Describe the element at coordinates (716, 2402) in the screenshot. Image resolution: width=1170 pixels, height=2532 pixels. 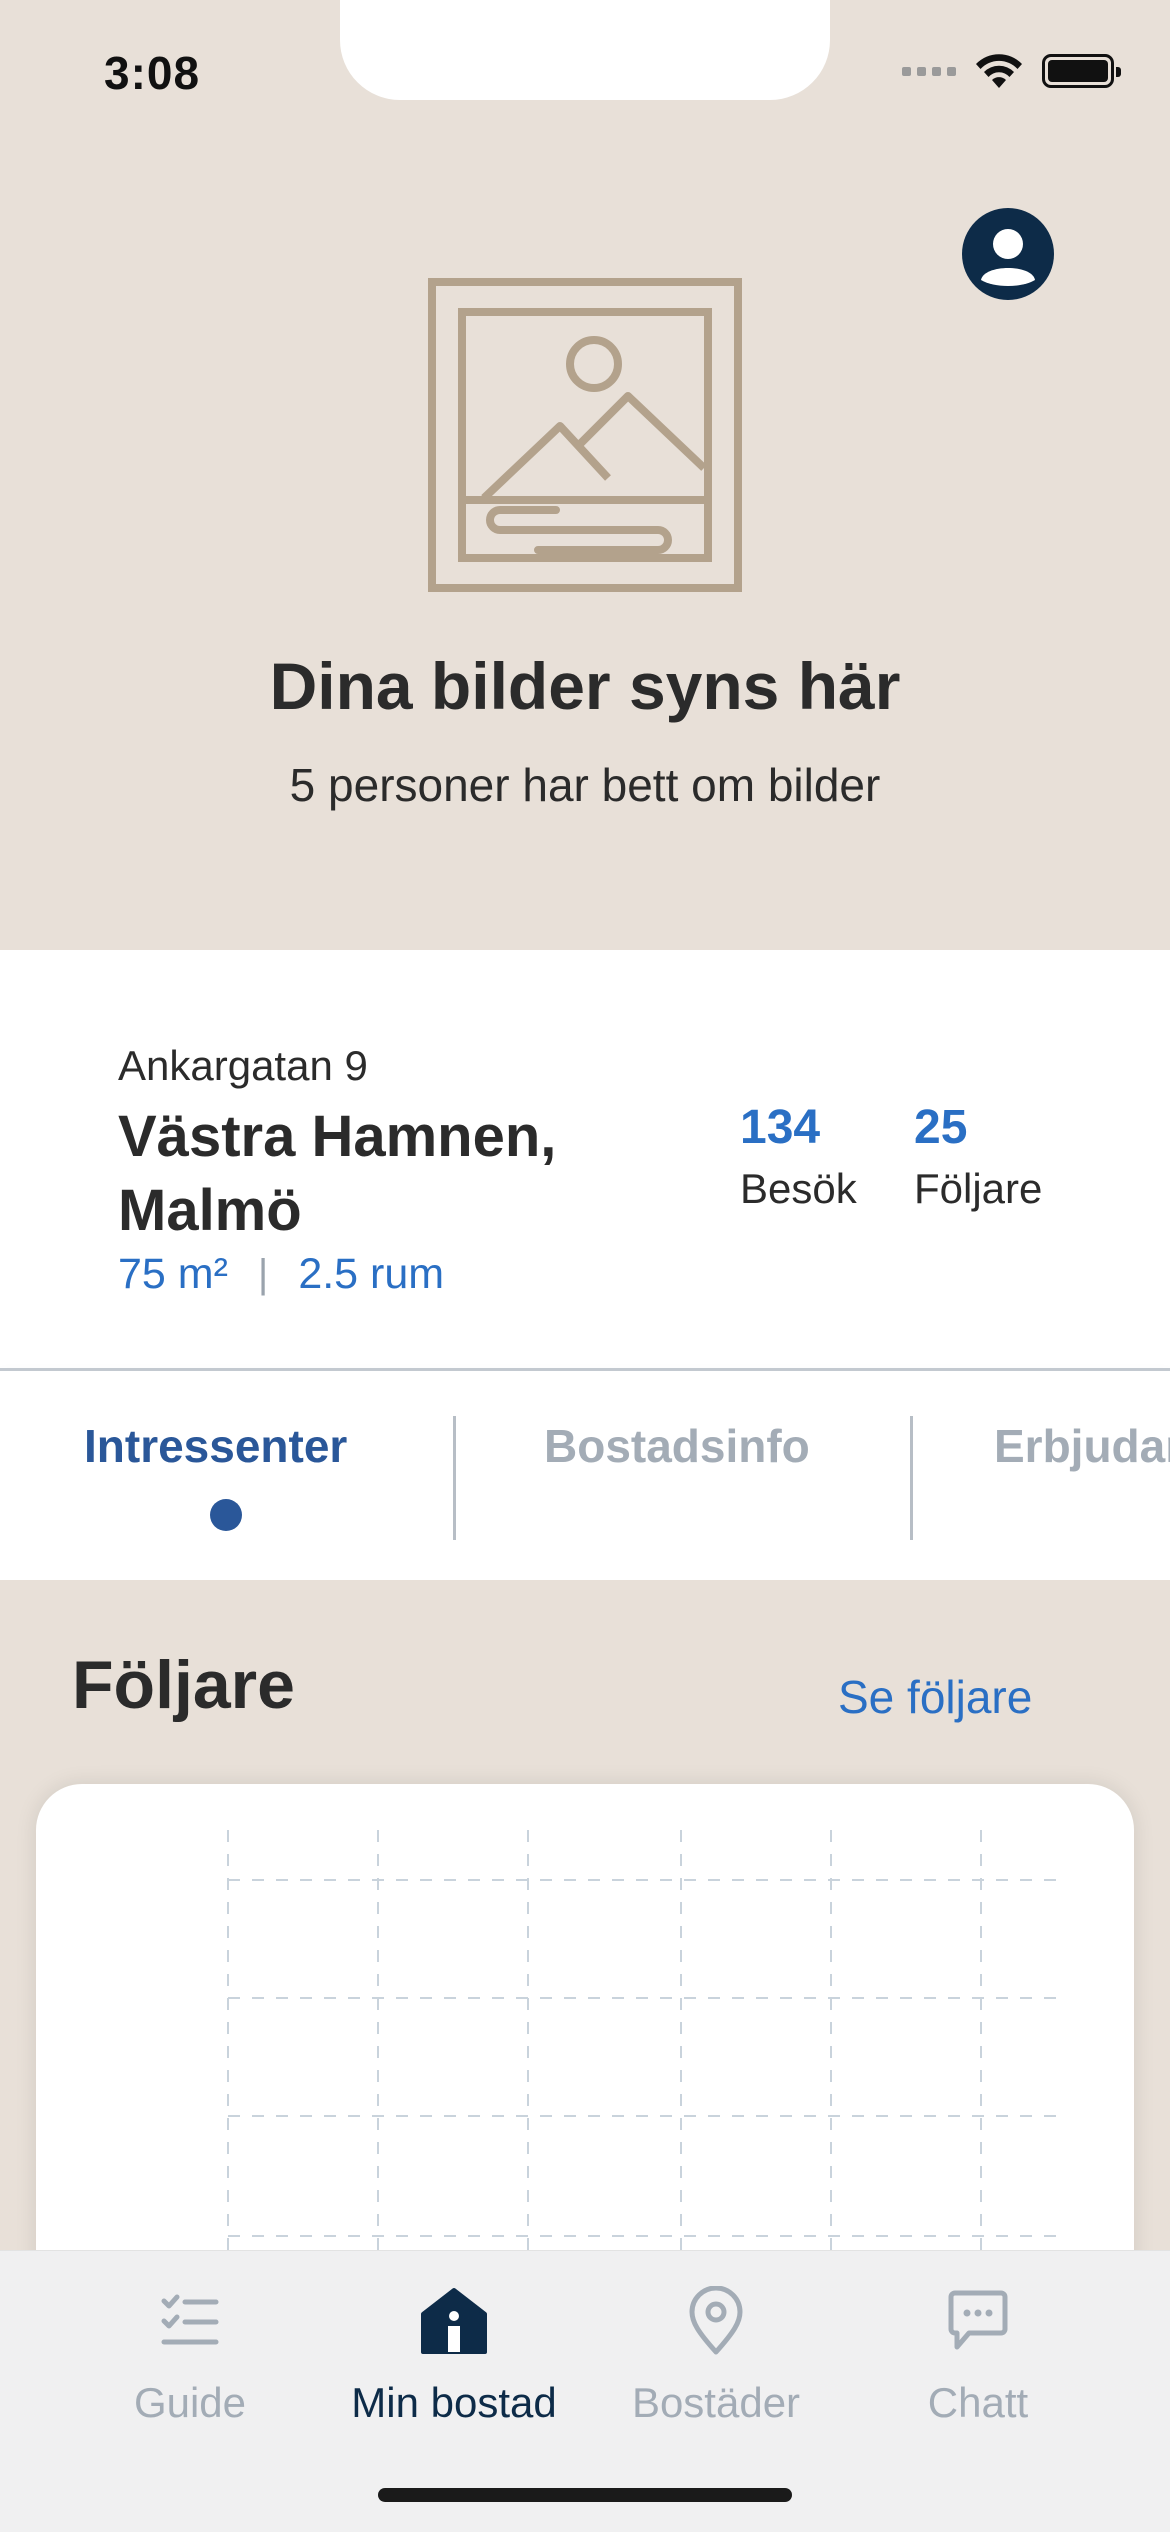
I see `nav-bostader-label: Bostäder` at that location.